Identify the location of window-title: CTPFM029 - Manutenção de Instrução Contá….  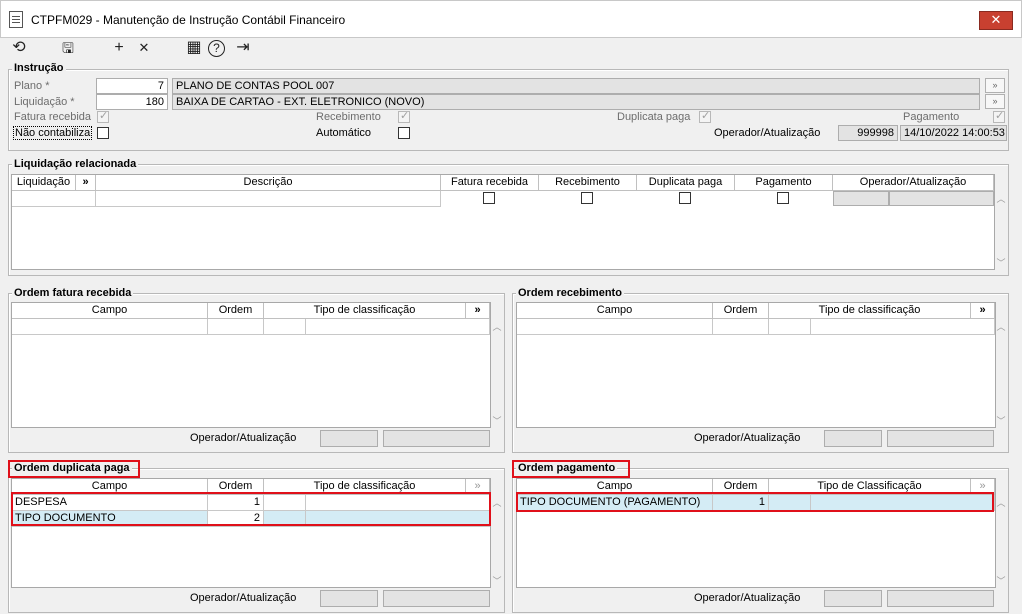
(188, 20).